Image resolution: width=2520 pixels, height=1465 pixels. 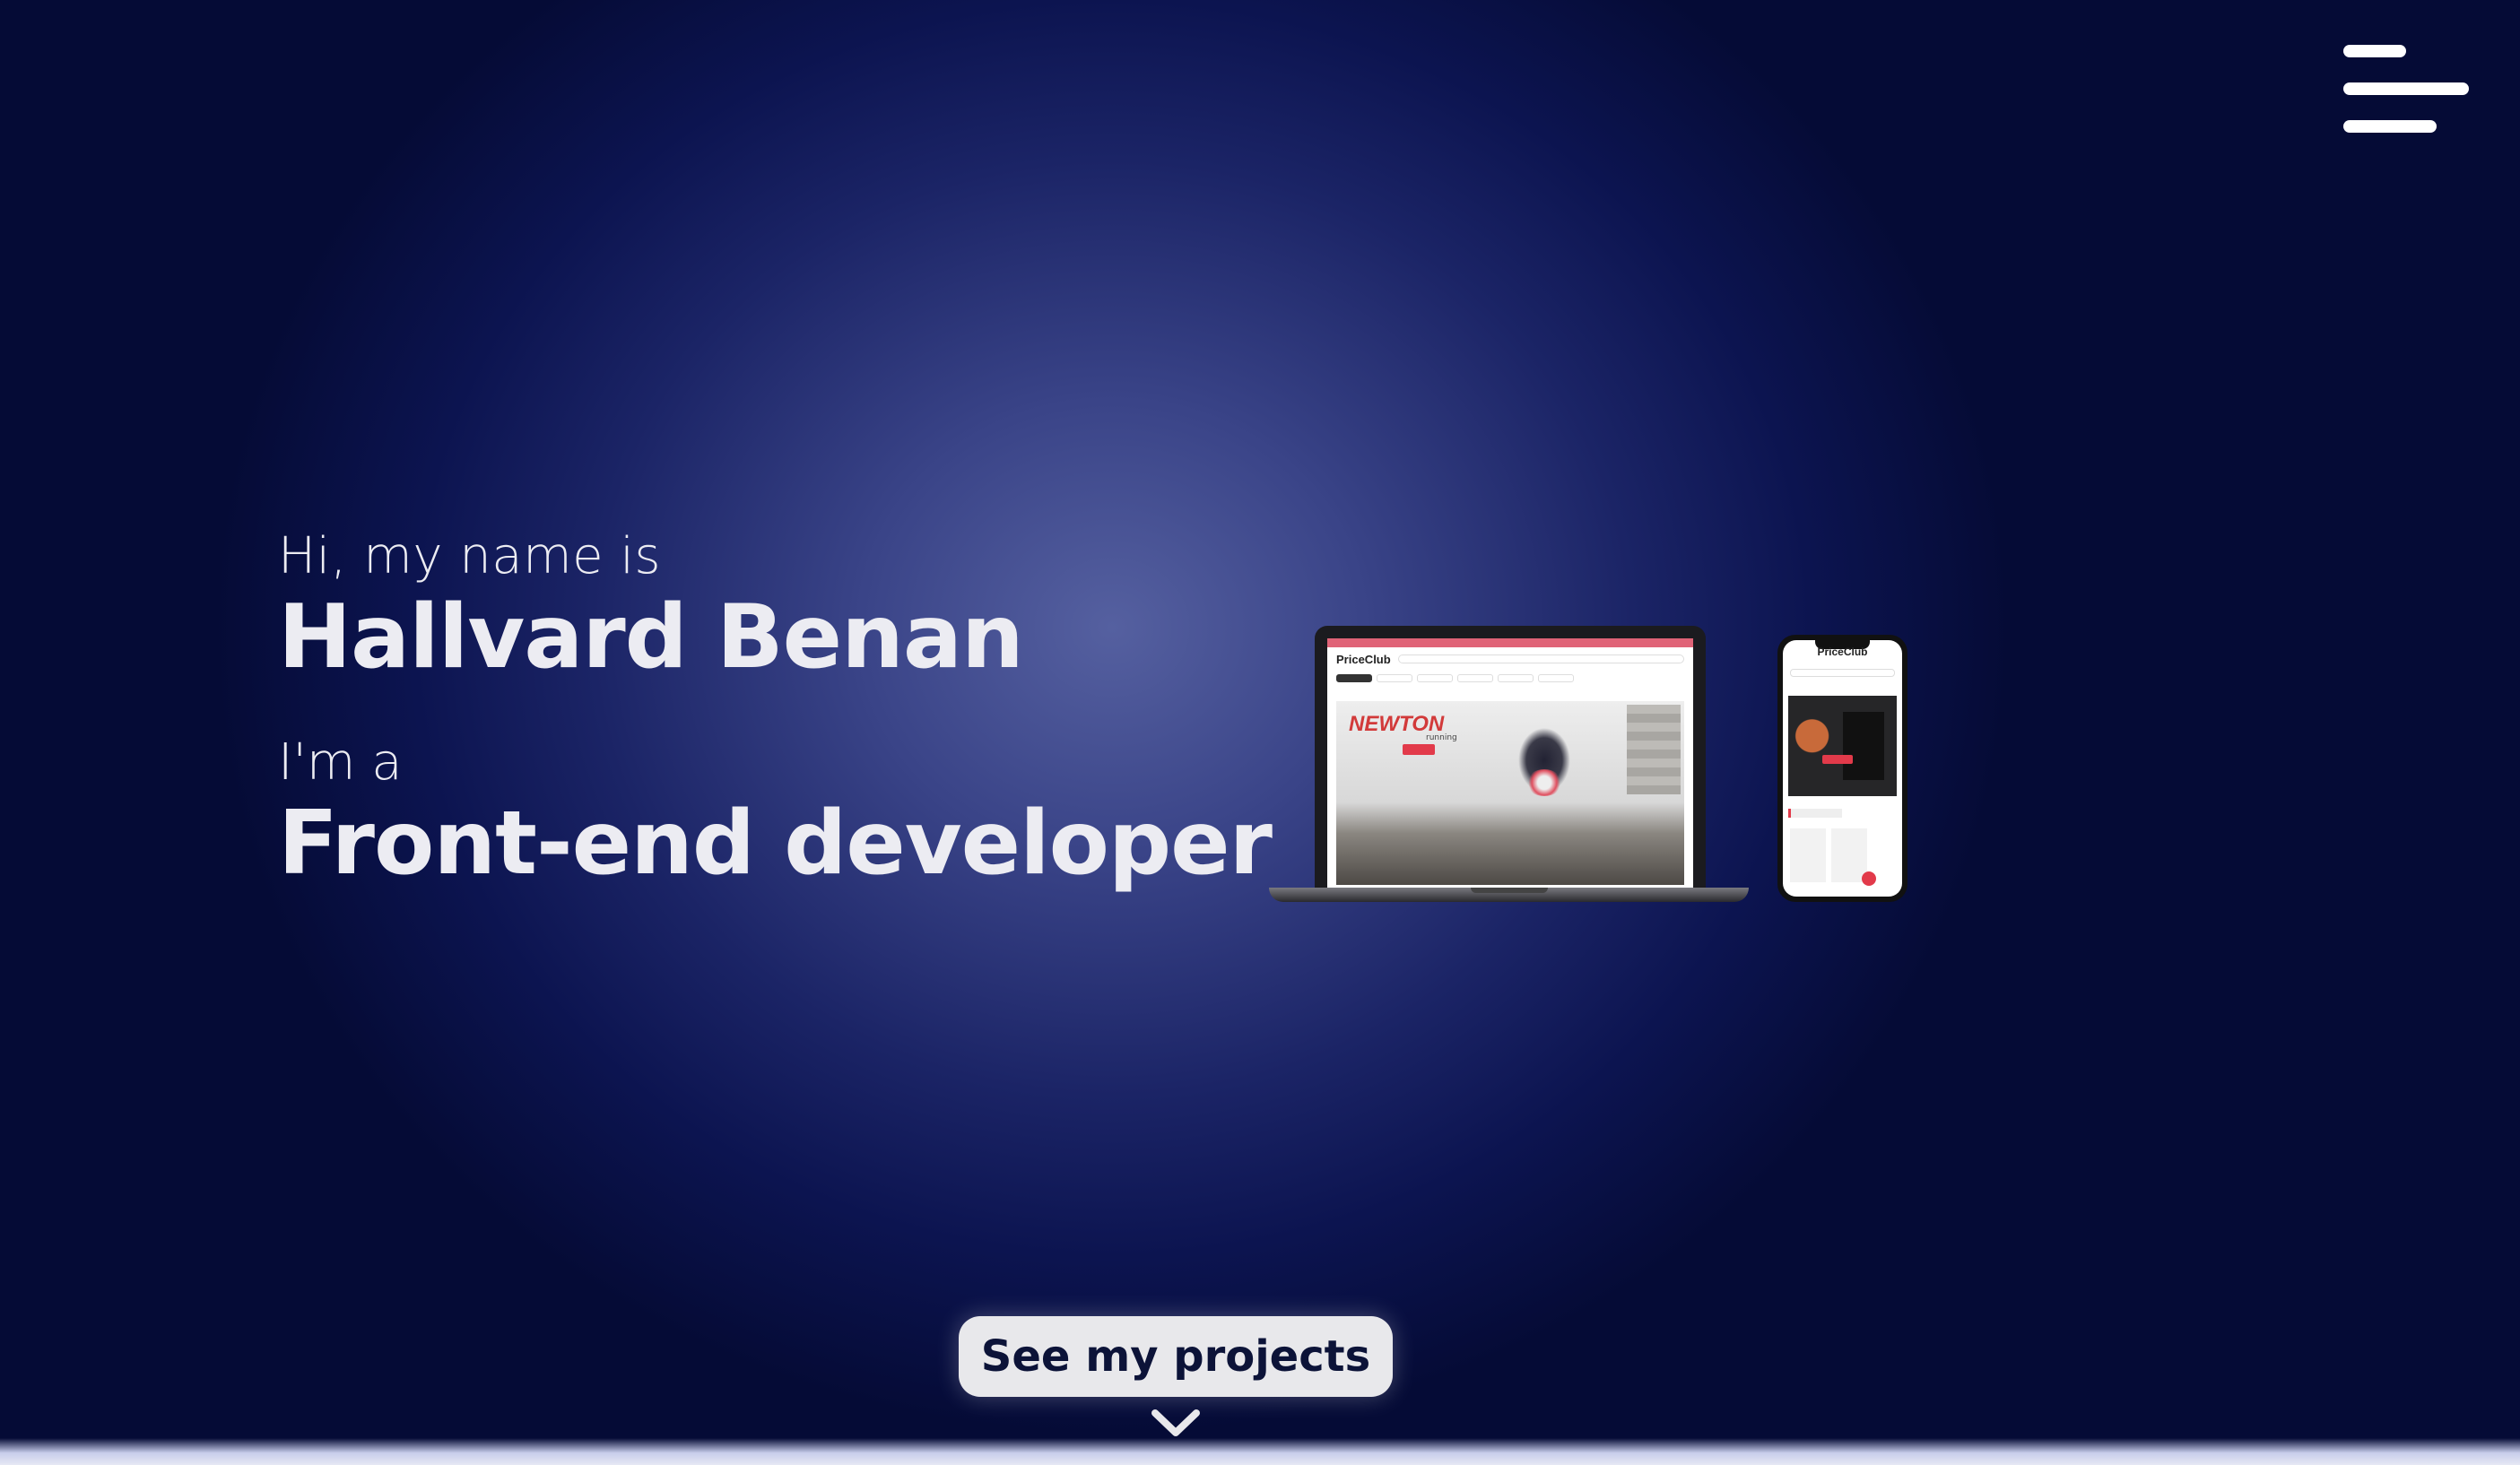 I want to click on laptop-screen: PriceClub NEWTON running, so click(x=1510, y=764).